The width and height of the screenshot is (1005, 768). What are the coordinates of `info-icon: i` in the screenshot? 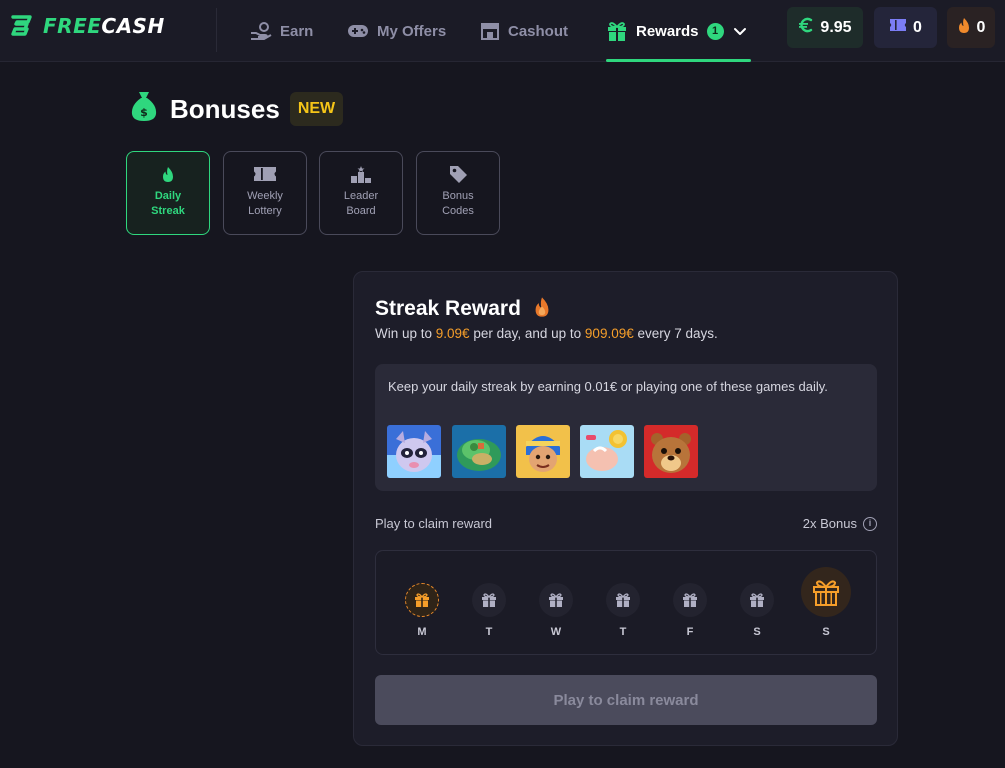 It's located at (870, 523).